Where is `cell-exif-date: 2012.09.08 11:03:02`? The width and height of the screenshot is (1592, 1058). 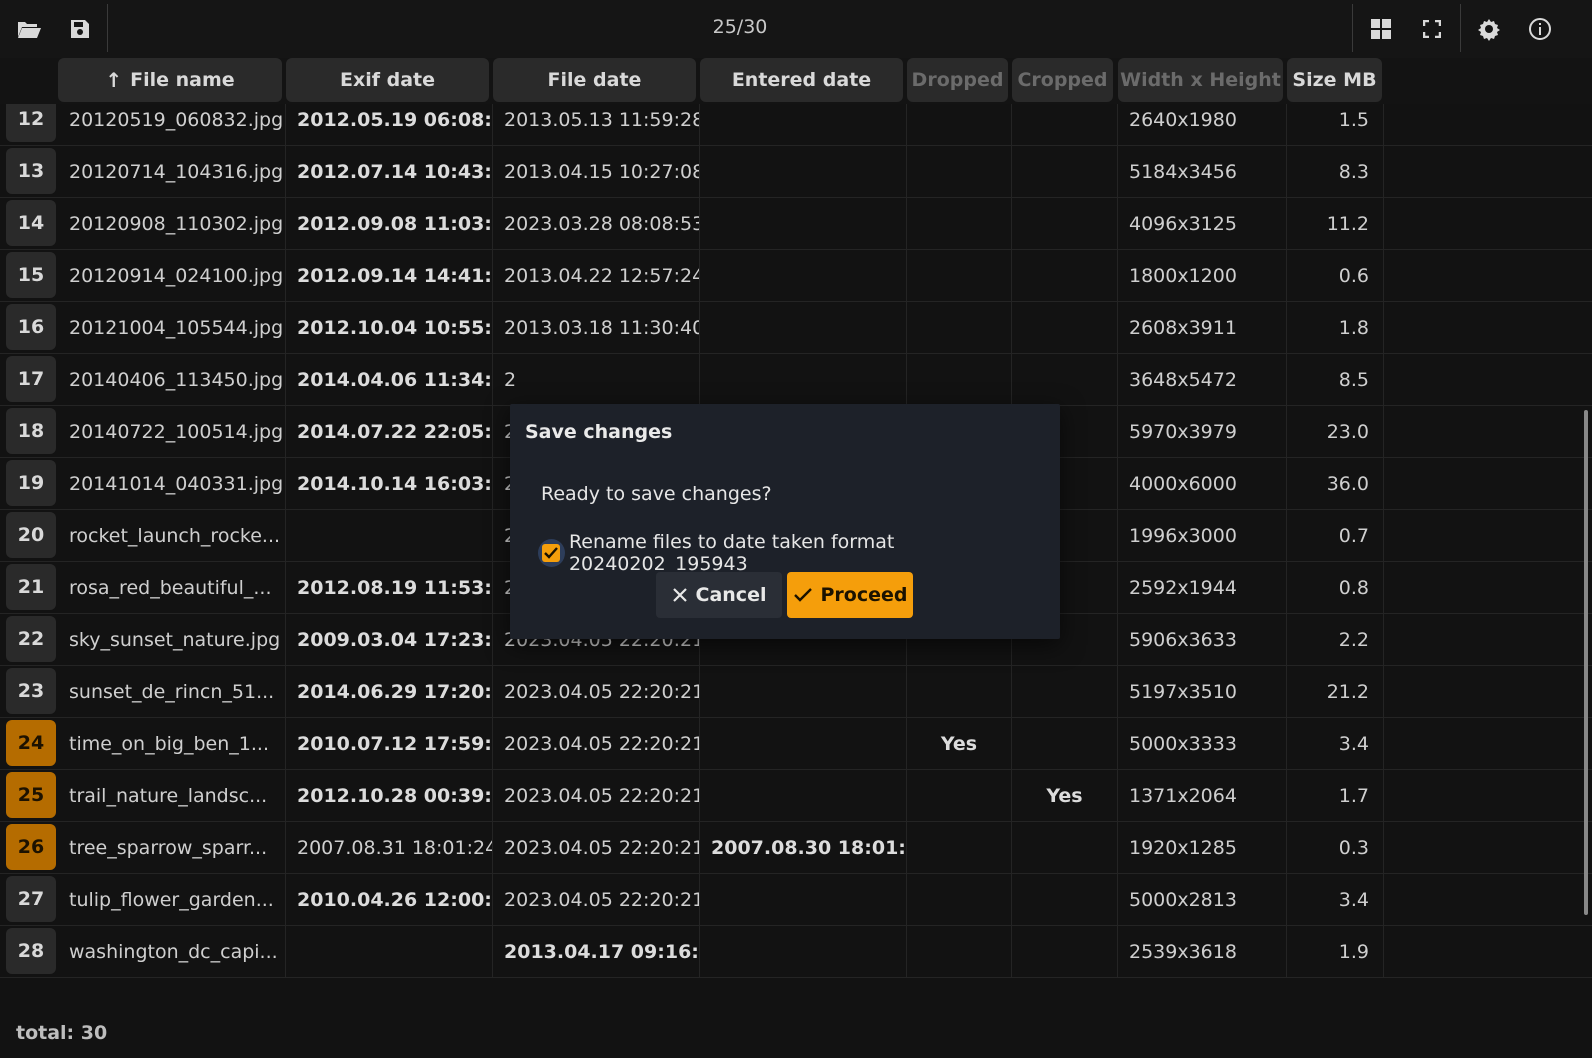
cell-exif-date: 2012.09.08 11:03:02 is located at coordinates (389, 223).